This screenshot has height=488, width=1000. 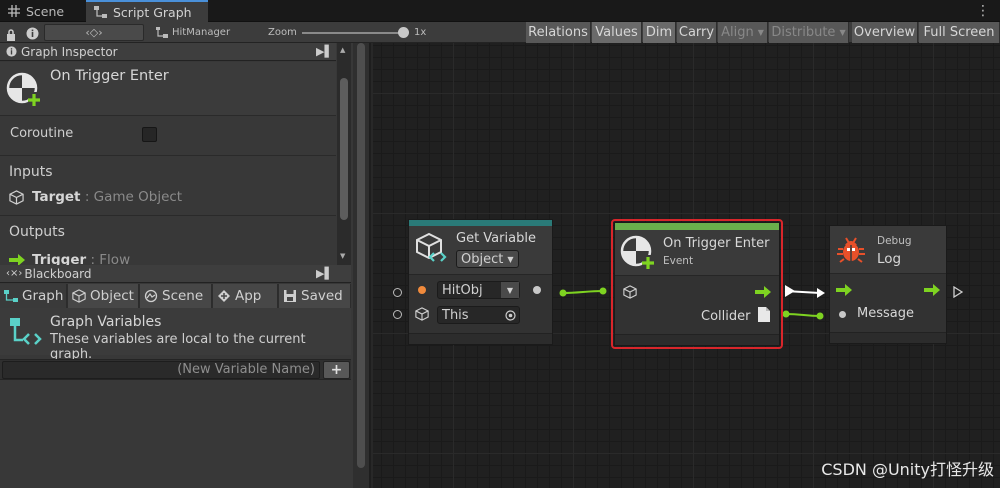 What do you see at coordinates (193, 32) in the screenshot?
I see `breadcrumb: HitManager` at bounding box center [193, 32].